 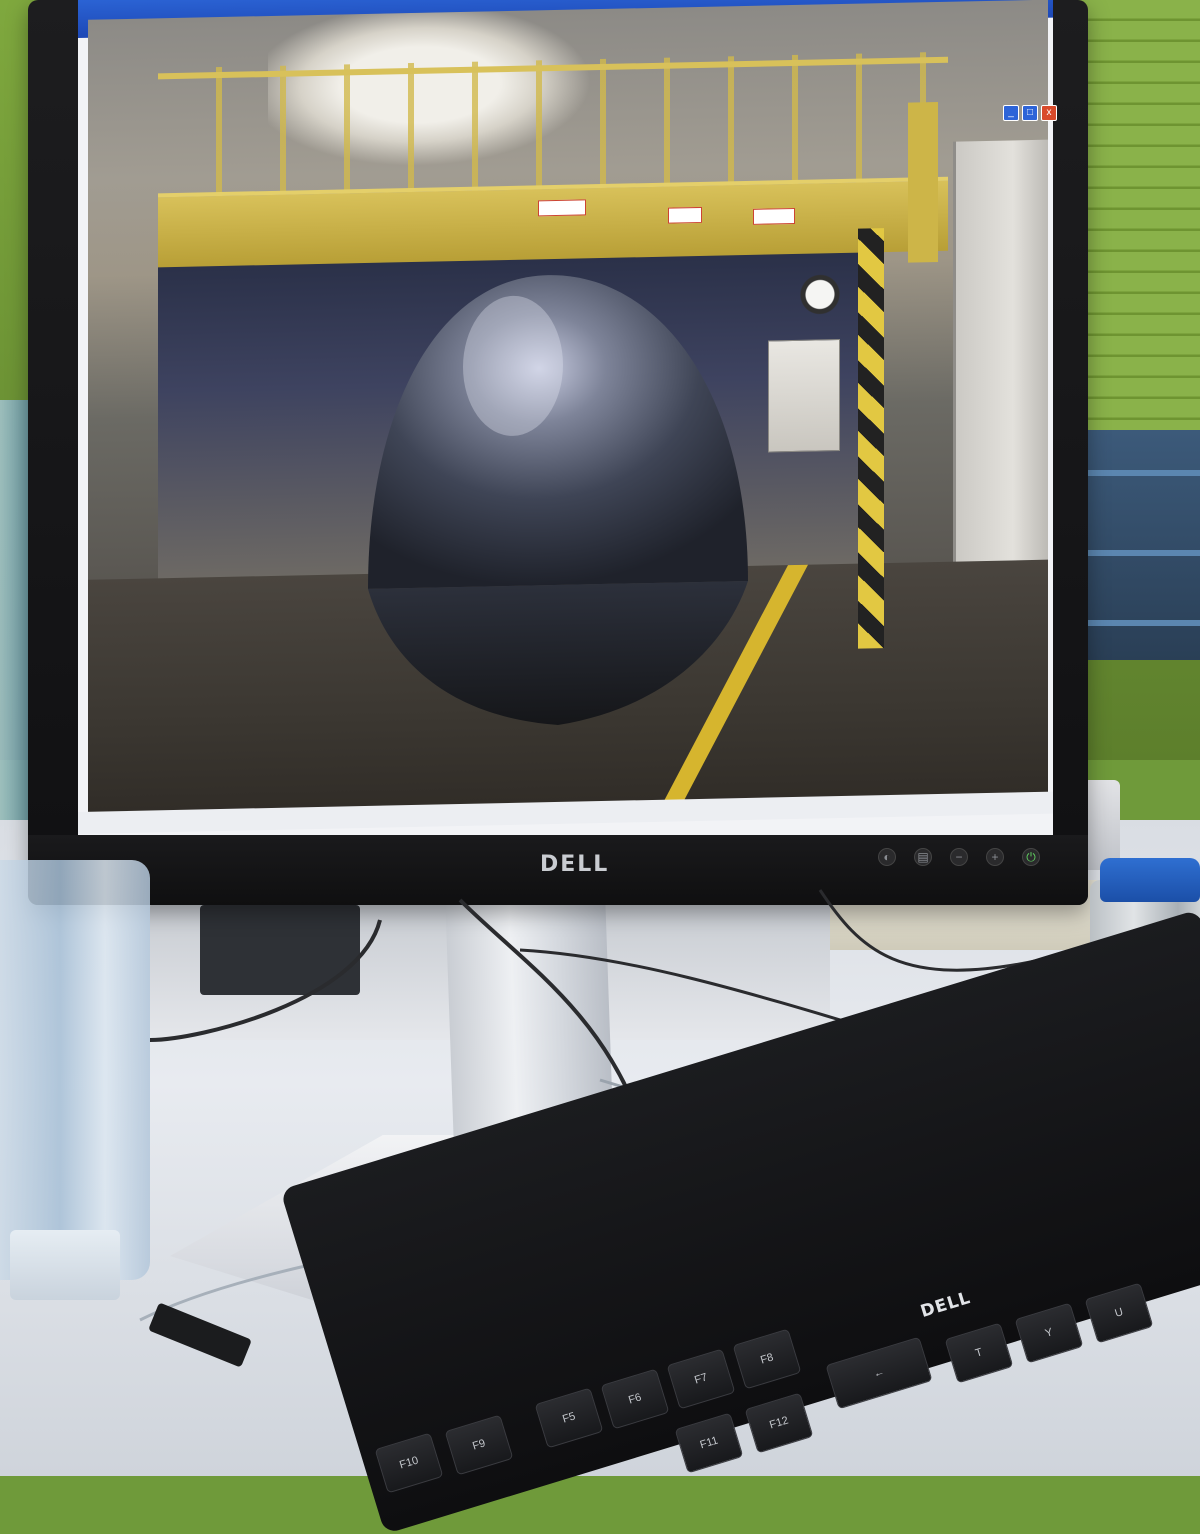 What do you see at coordinates (923, 857) in the screenshot?
I see `menu-icon: ▤` at bounding box center [923, 857].